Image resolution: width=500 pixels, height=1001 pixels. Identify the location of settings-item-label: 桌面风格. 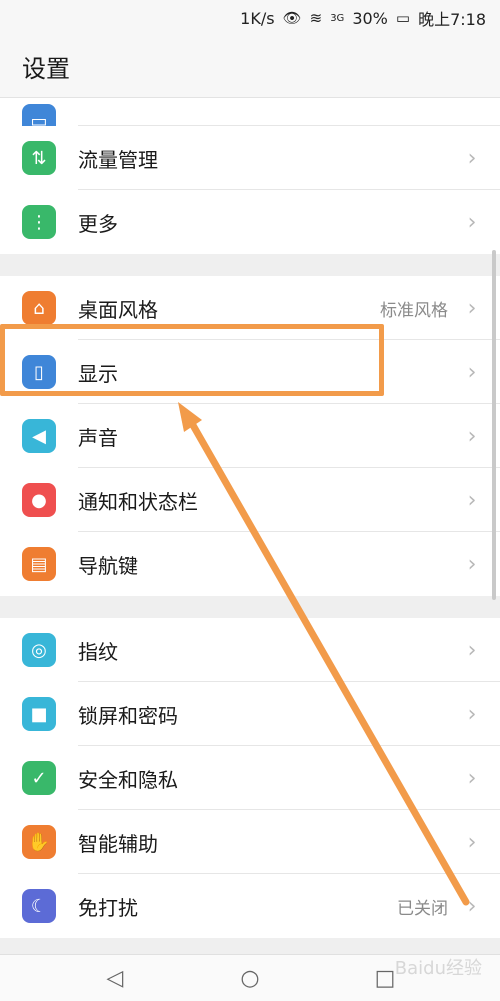
(118, 309).